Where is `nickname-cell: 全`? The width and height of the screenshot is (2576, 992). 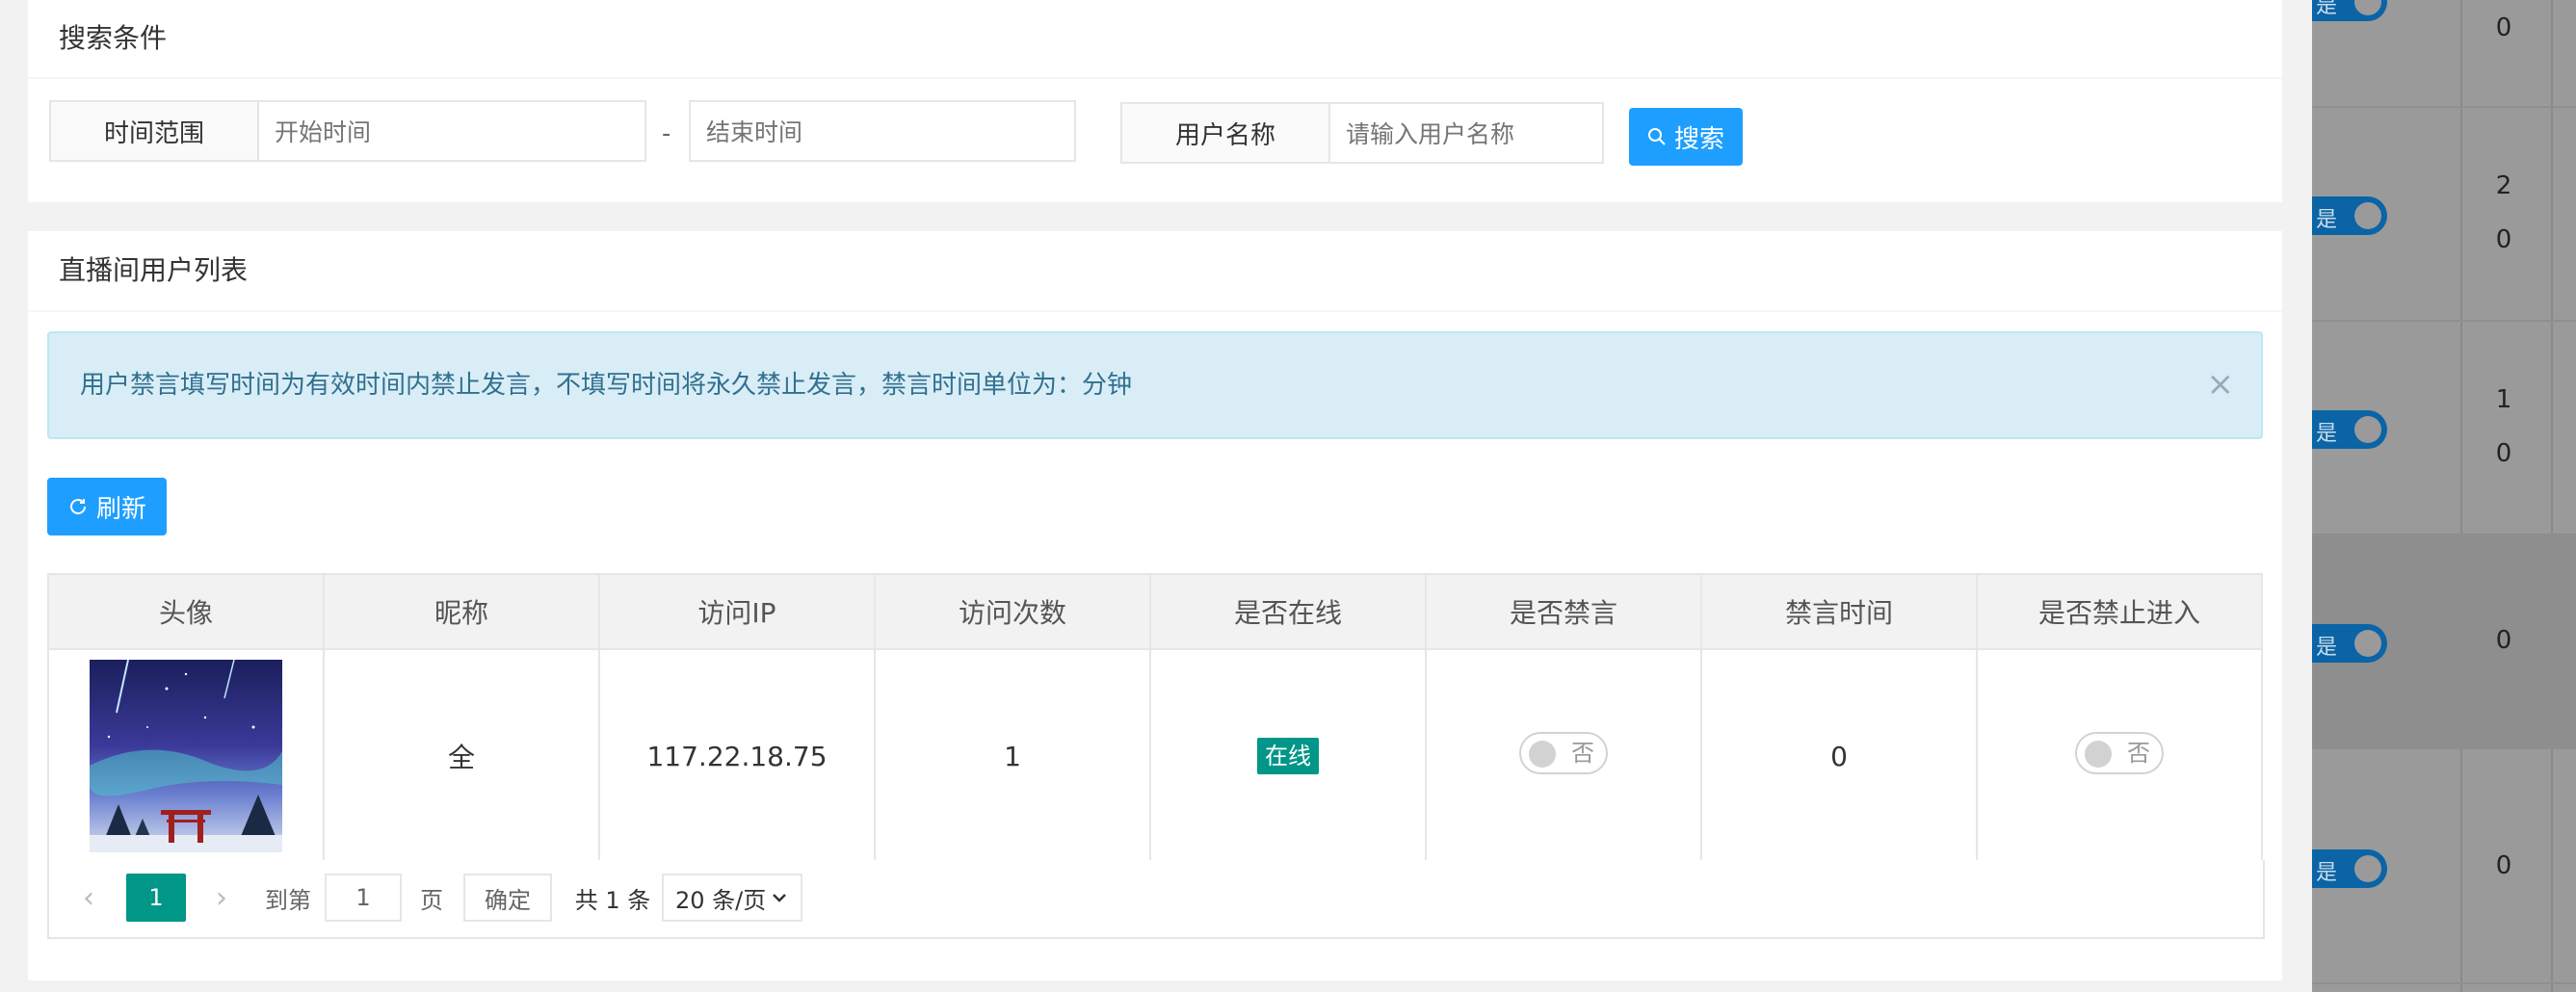
nickname-cell: 全 is located at coordinates (461, 756).